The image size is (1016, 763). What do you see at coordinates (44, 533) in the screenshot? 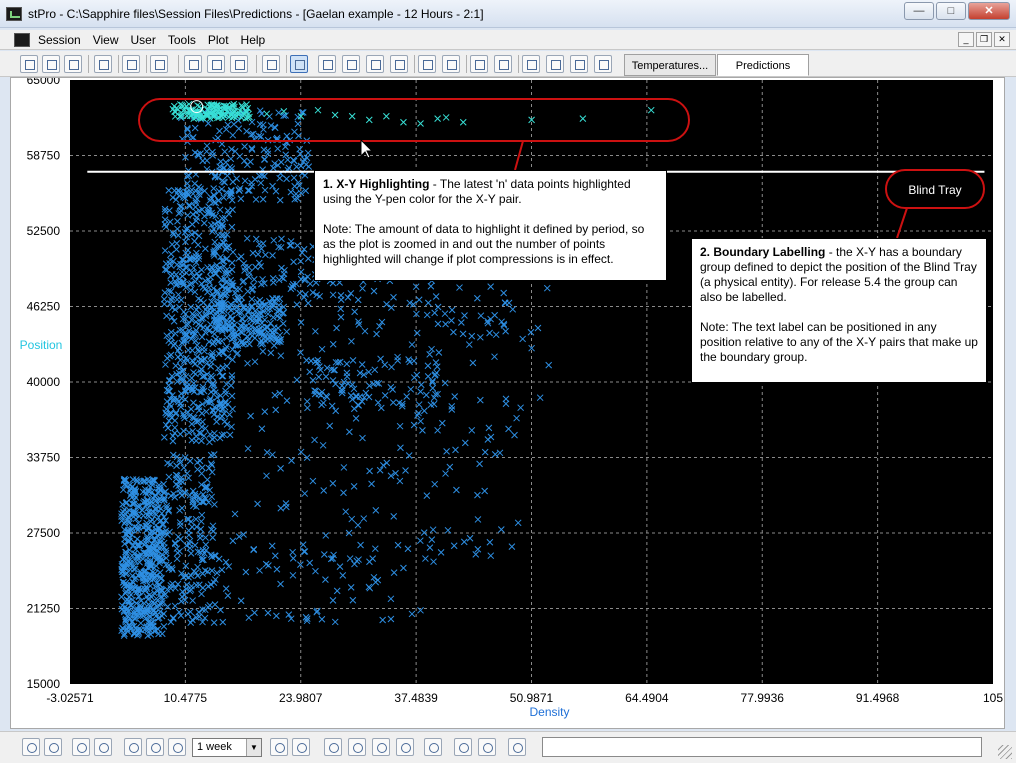
I see `y-tick-label: 27500` at bounding box center [44, 533].